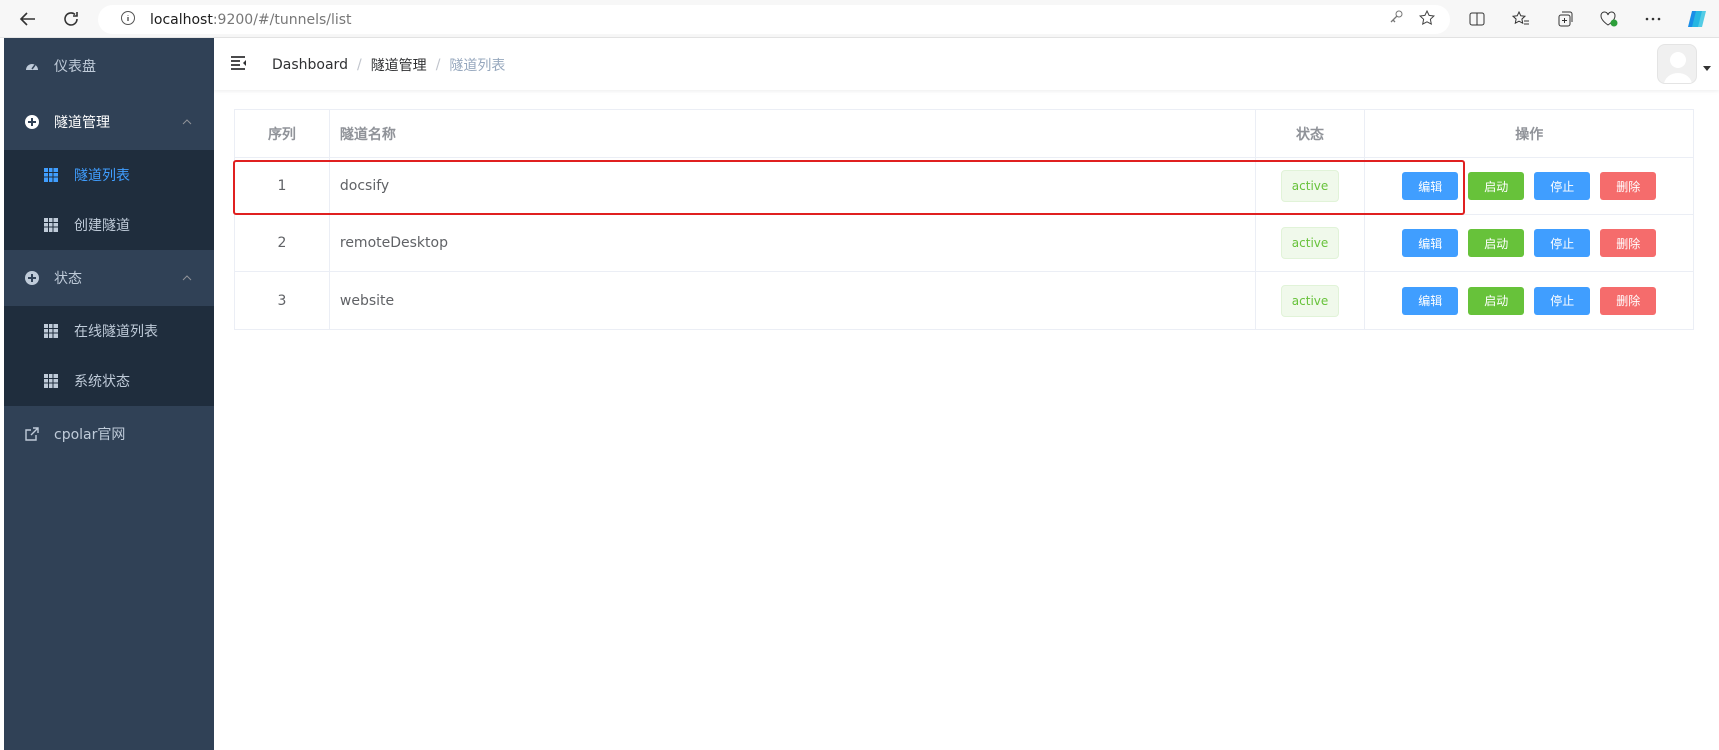  Describe the element at coordinates (1707, 68) in the screenshot. I see `caret-down-icon` at that location.